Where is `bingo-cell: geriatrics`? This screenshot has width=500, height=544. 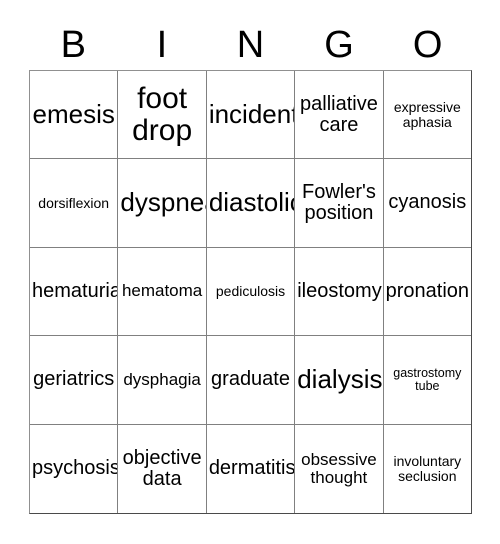
bingo-cell: geriatrics is located at coordinates (74, 380).